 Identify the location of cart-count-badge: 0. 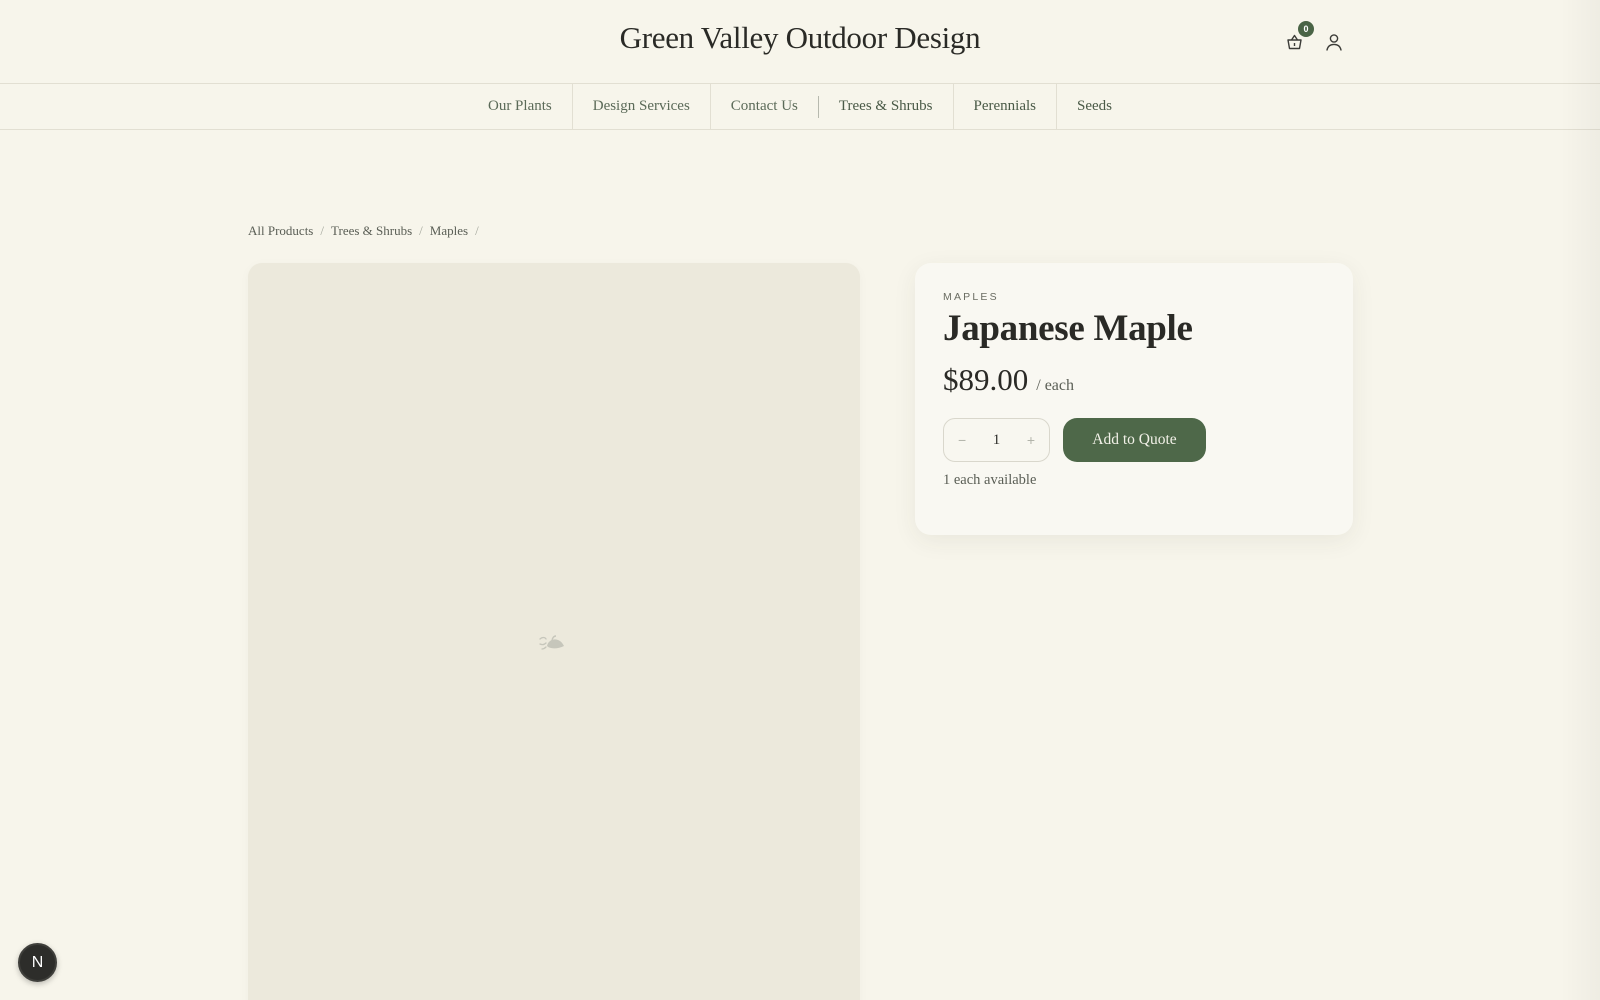
(1306, 29).